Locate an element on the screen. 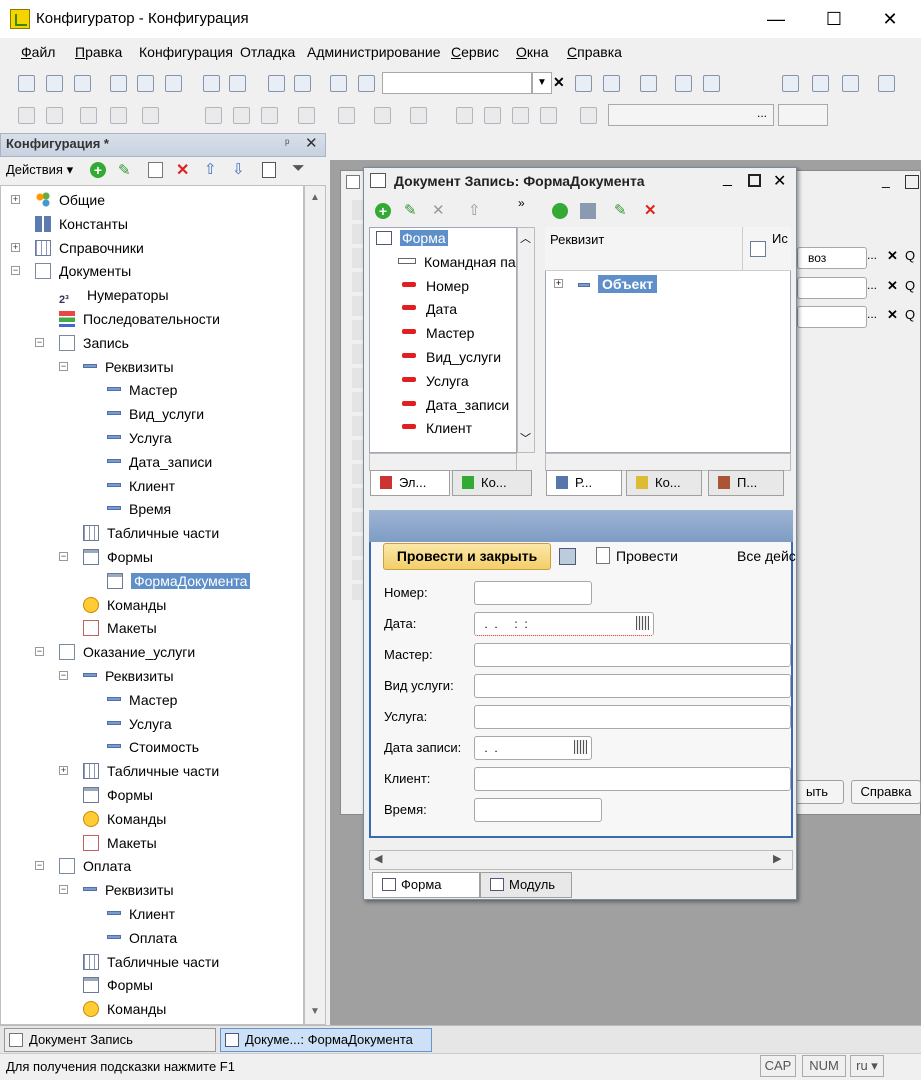  menu-item-3: Отладка is located at coordinates (267, 52).